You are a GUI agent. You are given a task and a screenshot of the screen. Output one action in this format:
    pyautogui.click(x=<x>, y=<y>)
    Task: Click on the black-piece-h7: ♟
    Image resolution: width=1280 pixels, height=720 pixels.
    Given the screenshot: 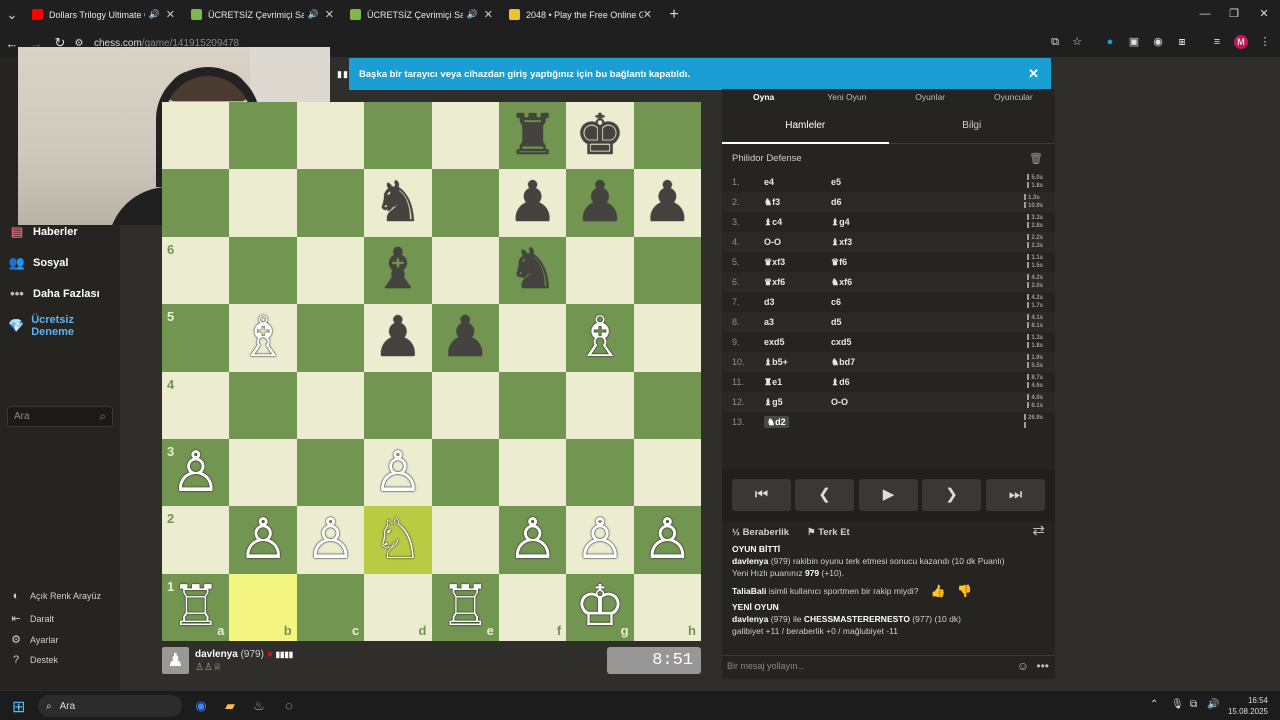 What is the action you would take?
    pyautogui.click(x=667, y=203)
    